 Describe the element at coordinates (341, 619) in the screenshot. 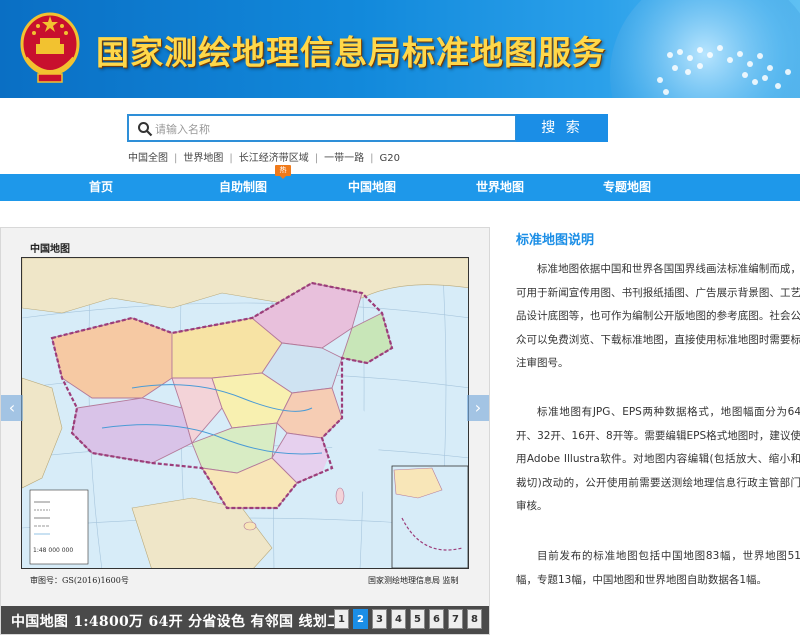

I see `pager-item: 1` at that location.